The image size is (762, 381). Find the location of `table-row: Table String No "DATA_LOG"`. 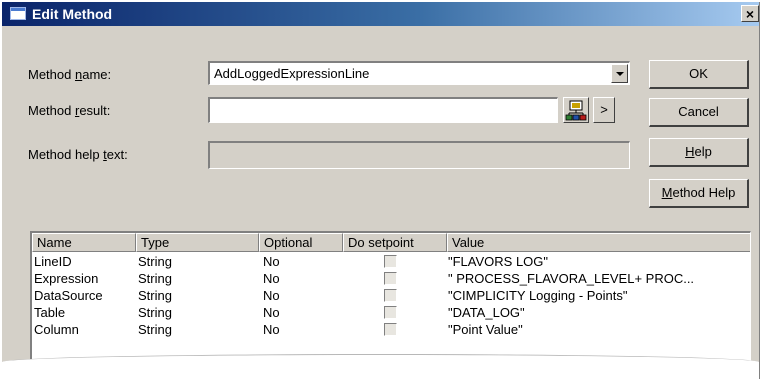

table-row: Table String No "DATA_LOG" is located at coordinates (391, 313).